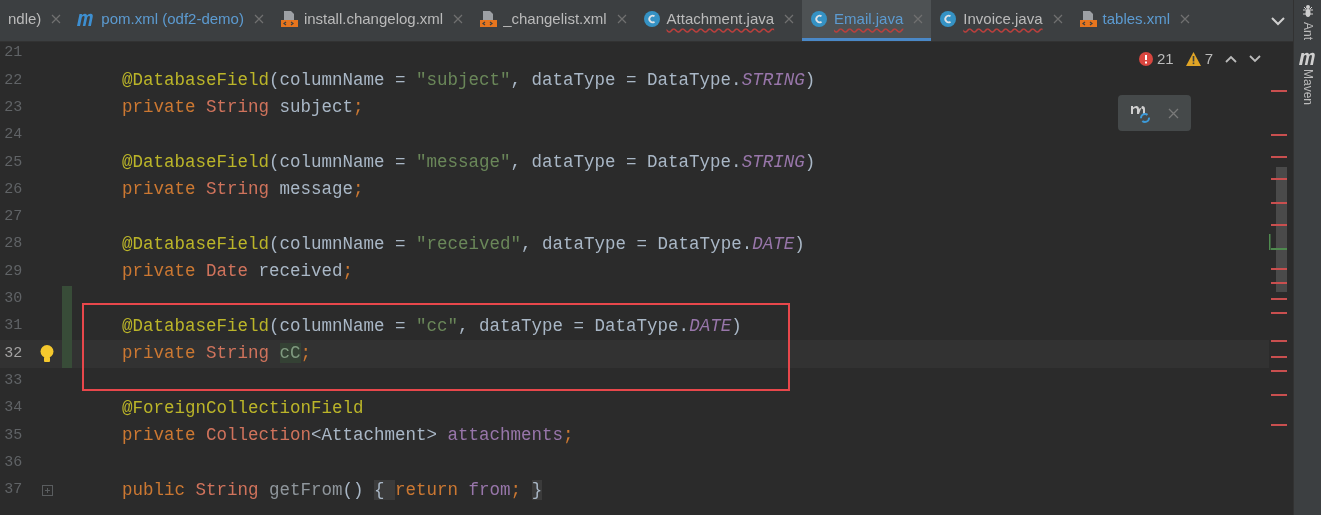 This screenshot has width=1321, height=515. I want to click on tab-label: tables.xml, so click(1136, 18).